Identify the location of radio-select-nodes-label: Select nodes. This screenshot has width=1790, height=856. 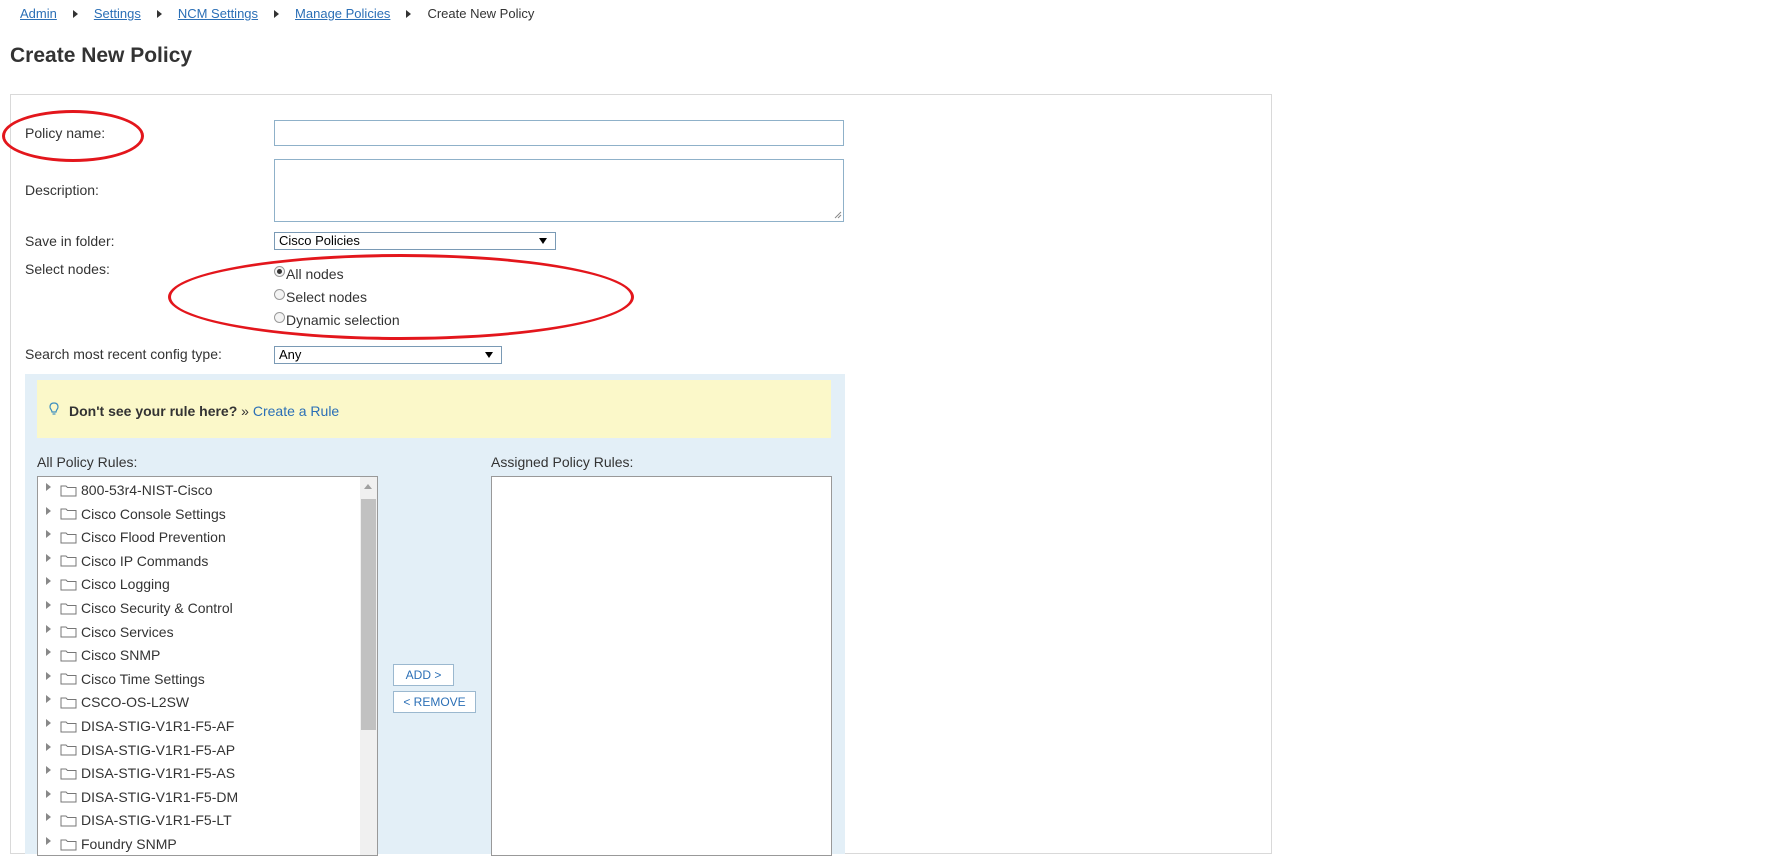
(326, 297).